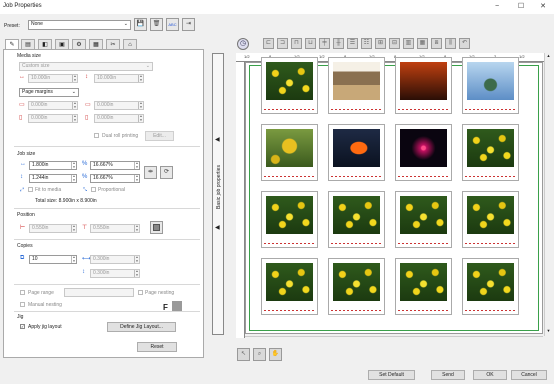 Image resolution: width=554 pixels, height=384 pixels. Describe the element at coordinates (99, 292) in the screenshot. I see `page-range-field` at that location.